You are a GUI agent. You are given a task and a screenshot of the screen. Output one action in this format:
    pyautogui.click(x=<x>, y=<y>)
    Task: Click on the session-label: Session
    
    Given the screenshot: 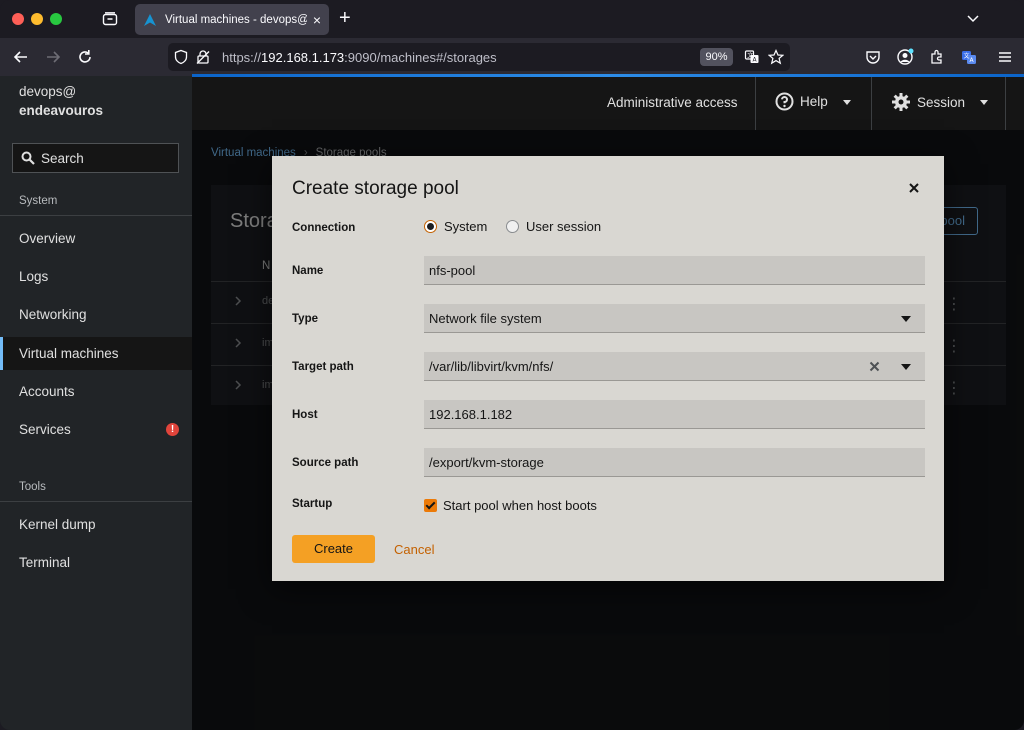 What is the action you would take?
    pyautogui.click(x=941, y=102)
    